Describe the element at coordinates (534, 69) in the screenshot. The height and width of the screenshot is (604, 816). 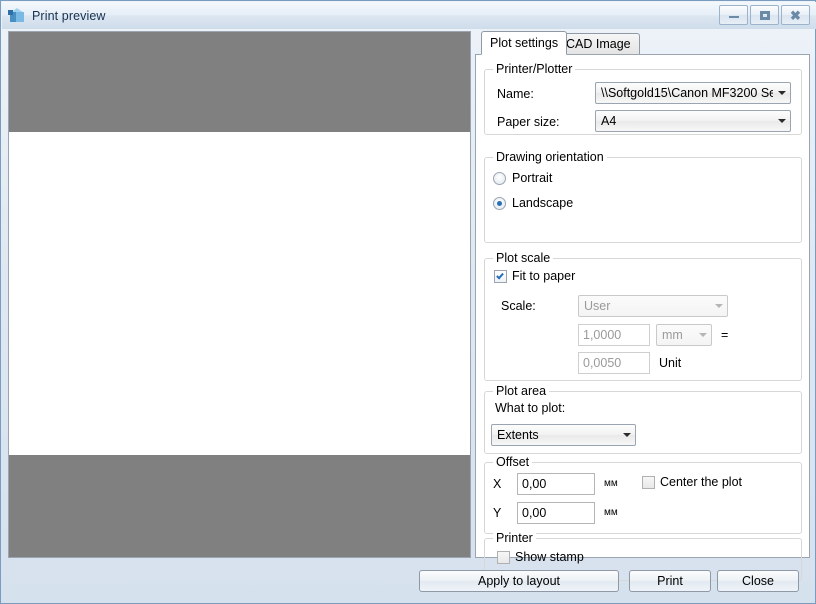
I see `group-printer-plotter-title: Printer/Plotter` at that location.